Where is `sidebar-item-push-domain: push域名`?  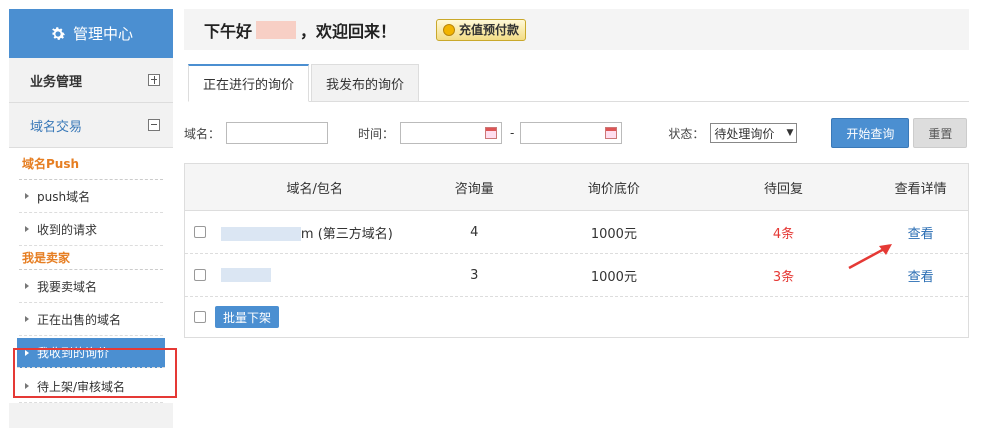
sidebar-item-push-domain: push域名 is located at coordinates (91, 196).